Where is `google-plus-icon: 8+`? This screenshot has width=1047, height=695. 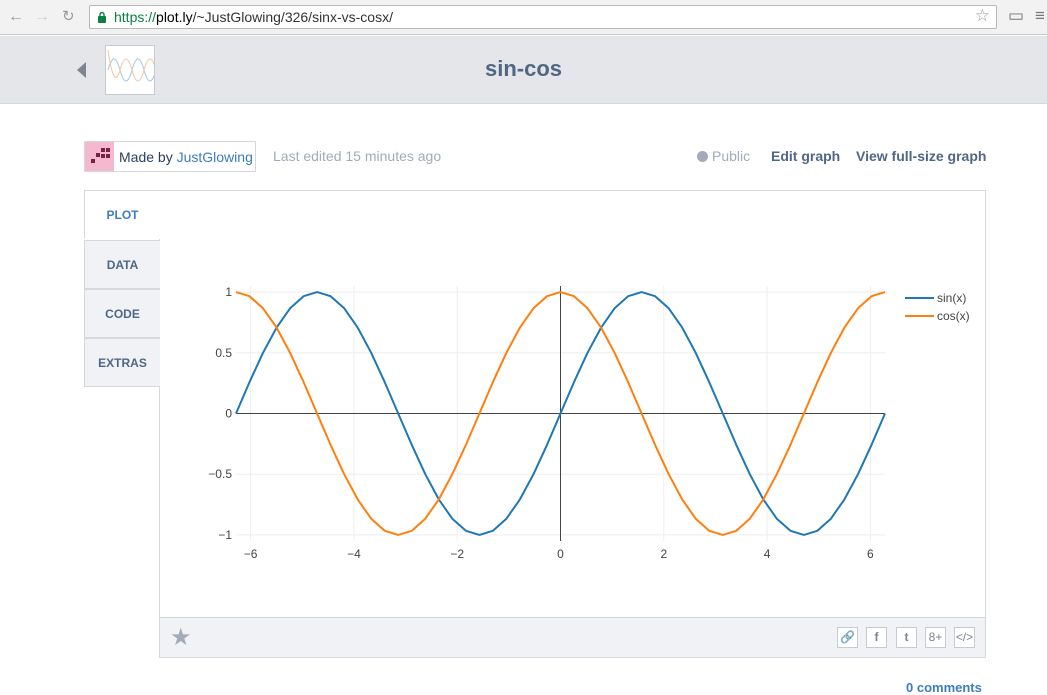 google-plus-icon: 8+ is located at coordinates (935, 637).